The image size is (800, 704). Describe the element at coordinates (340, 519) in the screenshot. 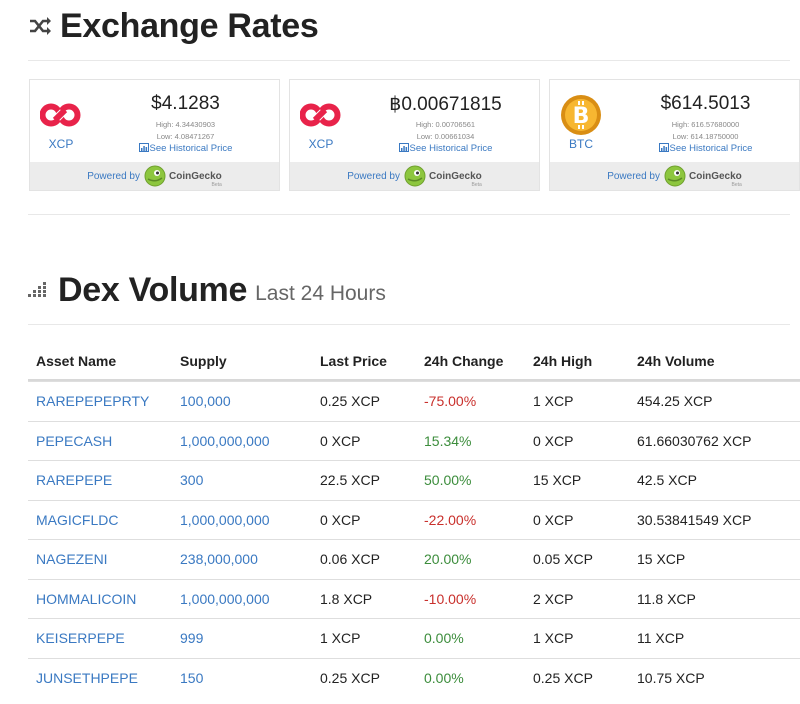

I see `cell-last-price: 0 XCP` at that location.